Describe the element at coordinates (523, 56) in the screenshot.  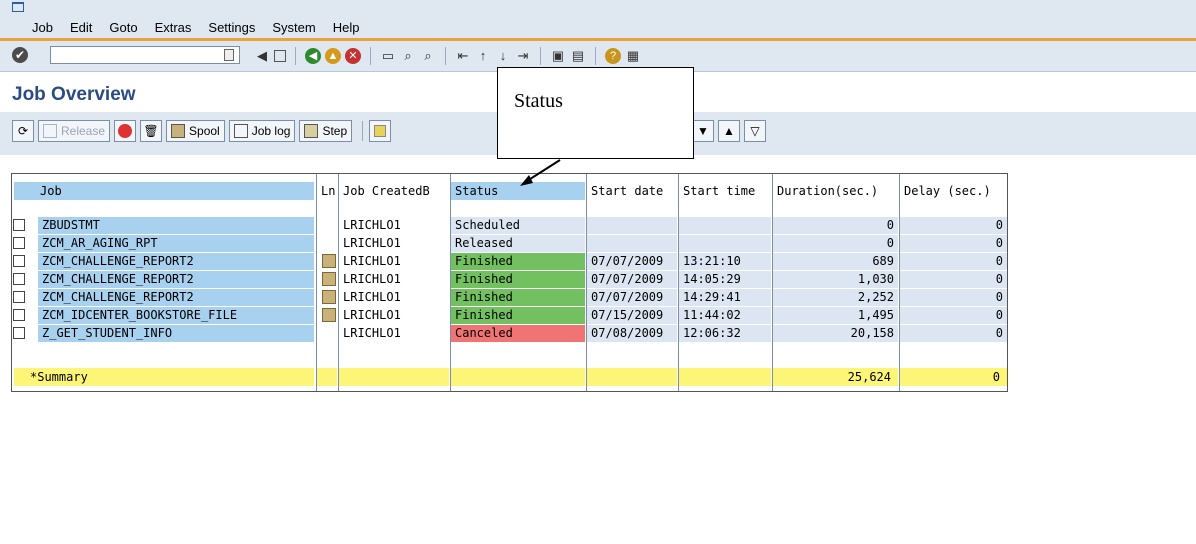
I see `last-page-icon: ⇥` at that location.